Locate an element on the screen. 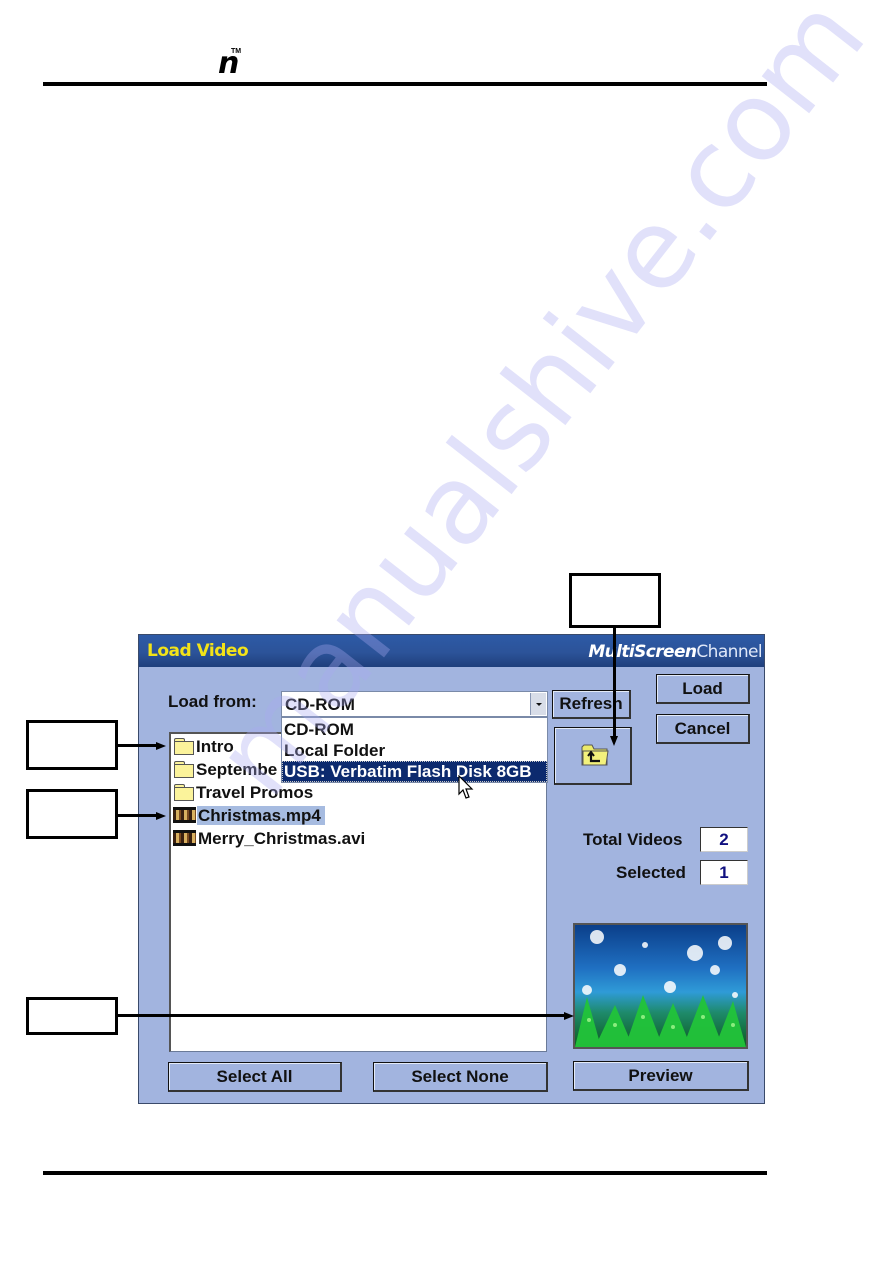  dialog-titlebar: Load Video MultiScreenChannel is located at coordinates (451, 651).